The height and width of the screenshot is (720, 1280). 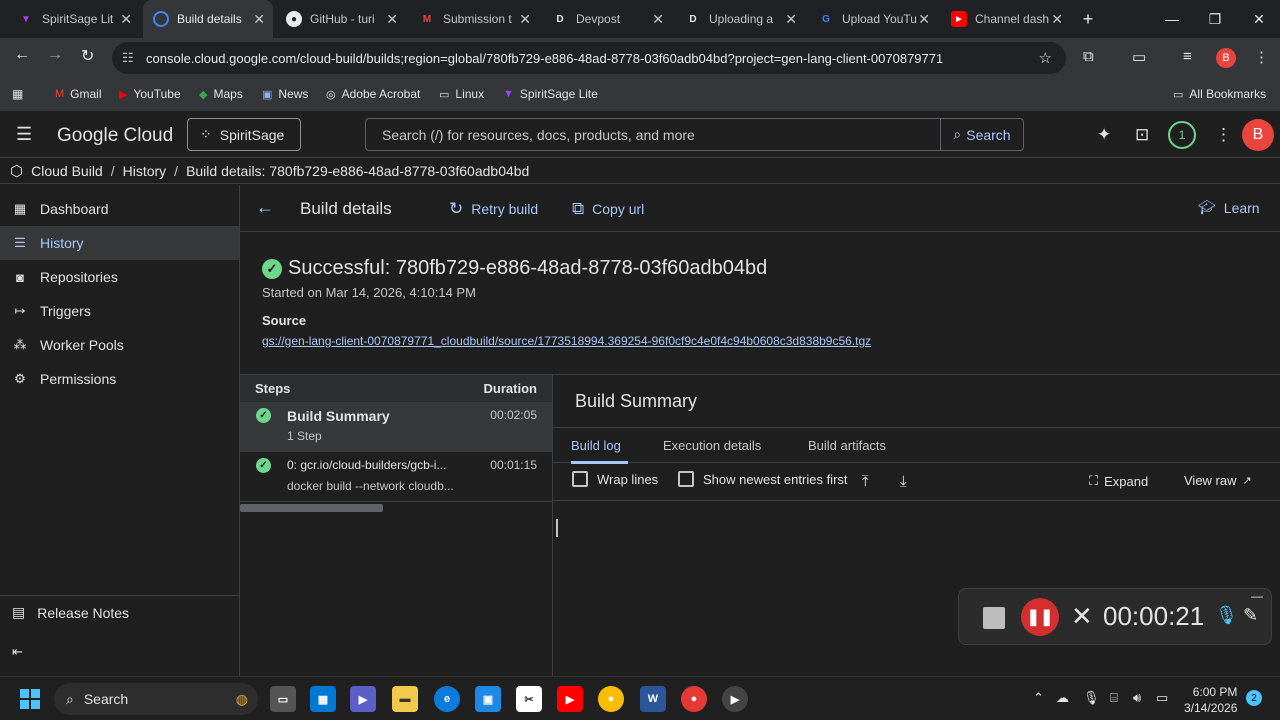 What do you see at coordinates (847, 445) in the screenshot?
I see `tab-build-artifacts: Build artifacts` at bounding box center [847, 445].